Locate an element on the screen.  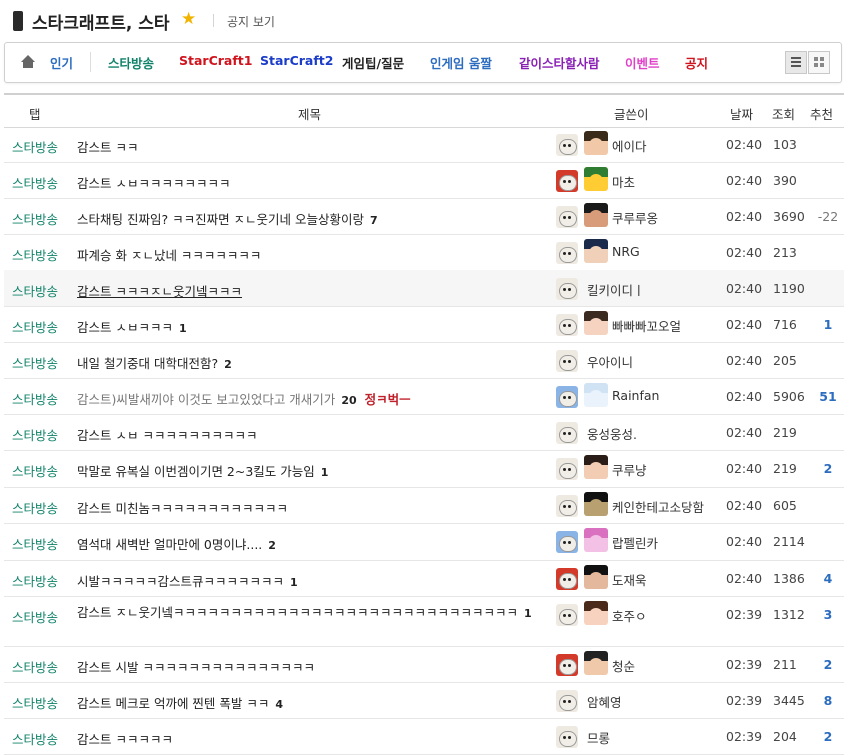
tab-ingame-gif: 인게임 움짤 is located at coordinates (461, 62).